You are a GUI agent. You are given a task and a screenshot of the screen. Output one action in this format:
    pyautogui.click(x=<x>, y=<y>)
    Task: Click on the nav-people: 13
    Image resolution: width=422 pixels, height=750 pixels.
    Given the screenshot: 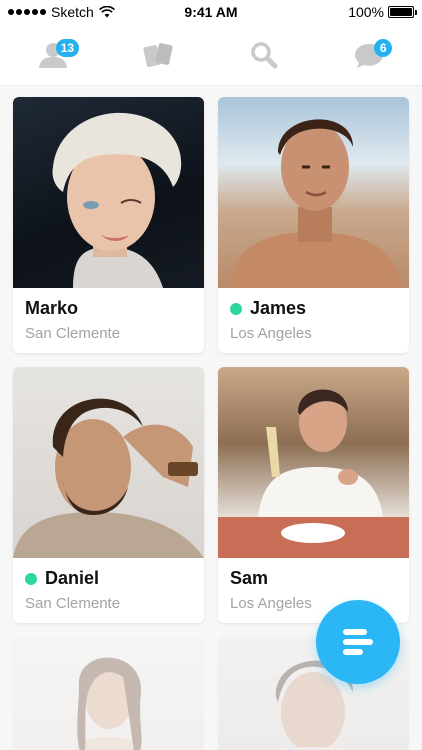 What is the action you would take?
    pyautogui.click(x=53, y=55)
    